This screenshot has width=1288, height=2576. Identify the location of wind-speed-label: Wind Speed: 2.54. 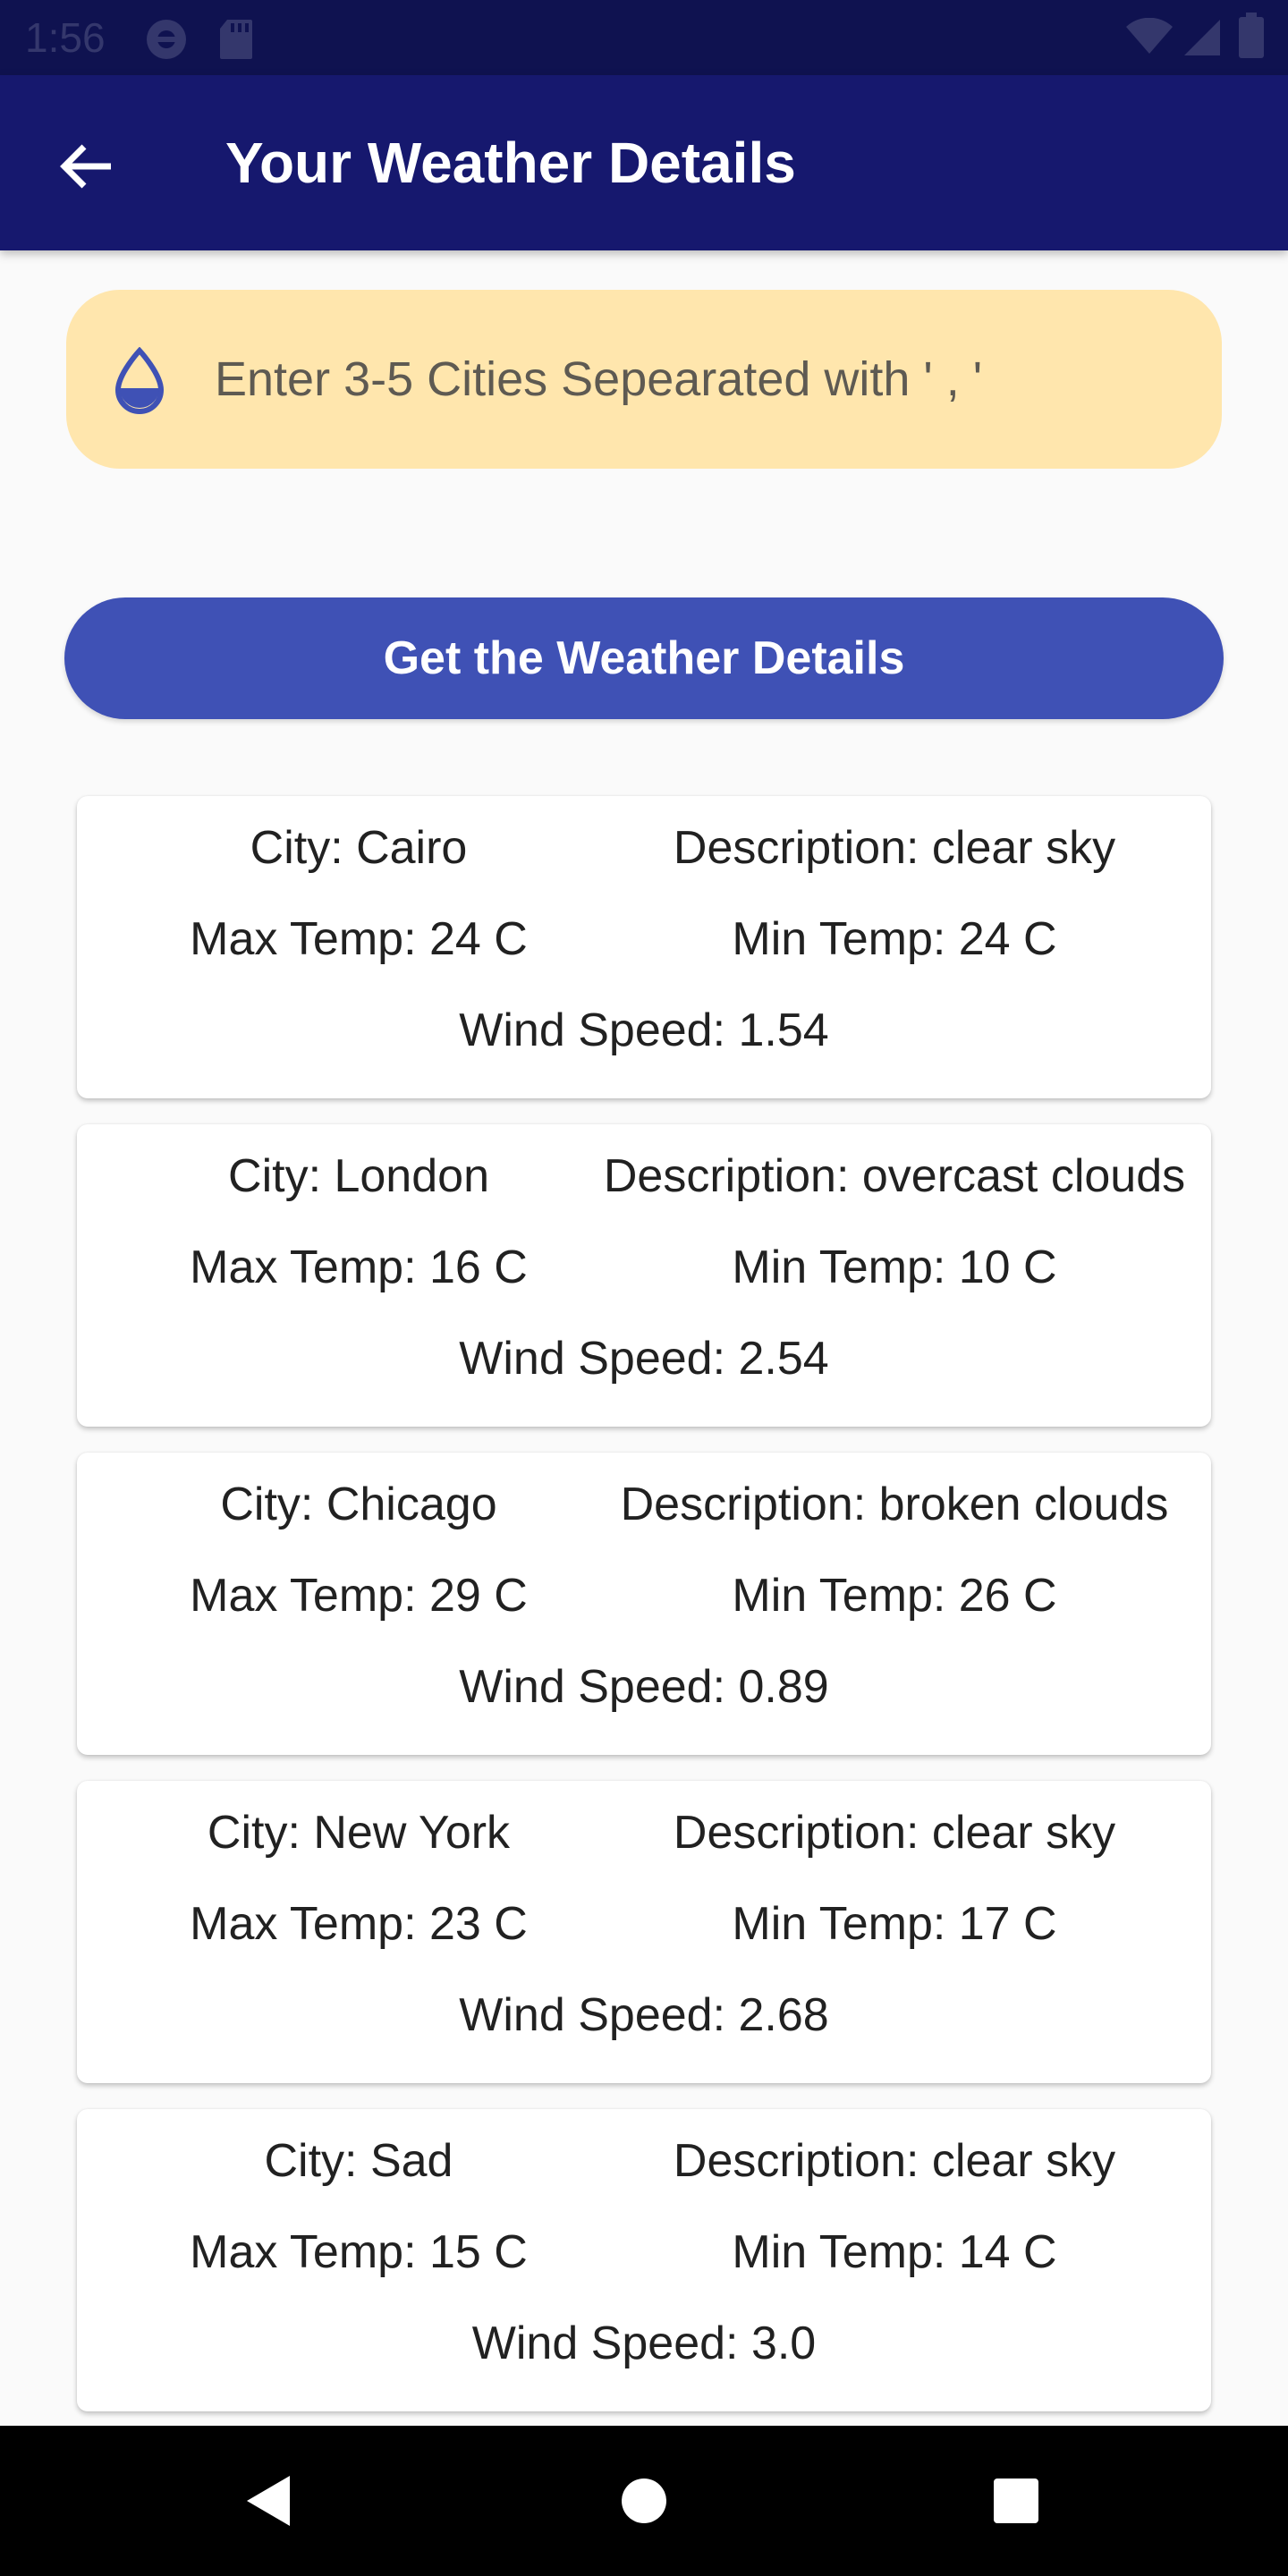
(644, 1359).